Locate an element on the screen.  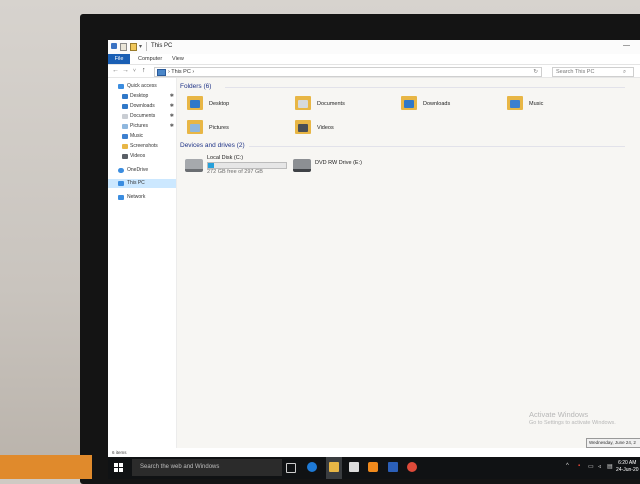
hard-drive-icon is located at coordinates (194, 165).